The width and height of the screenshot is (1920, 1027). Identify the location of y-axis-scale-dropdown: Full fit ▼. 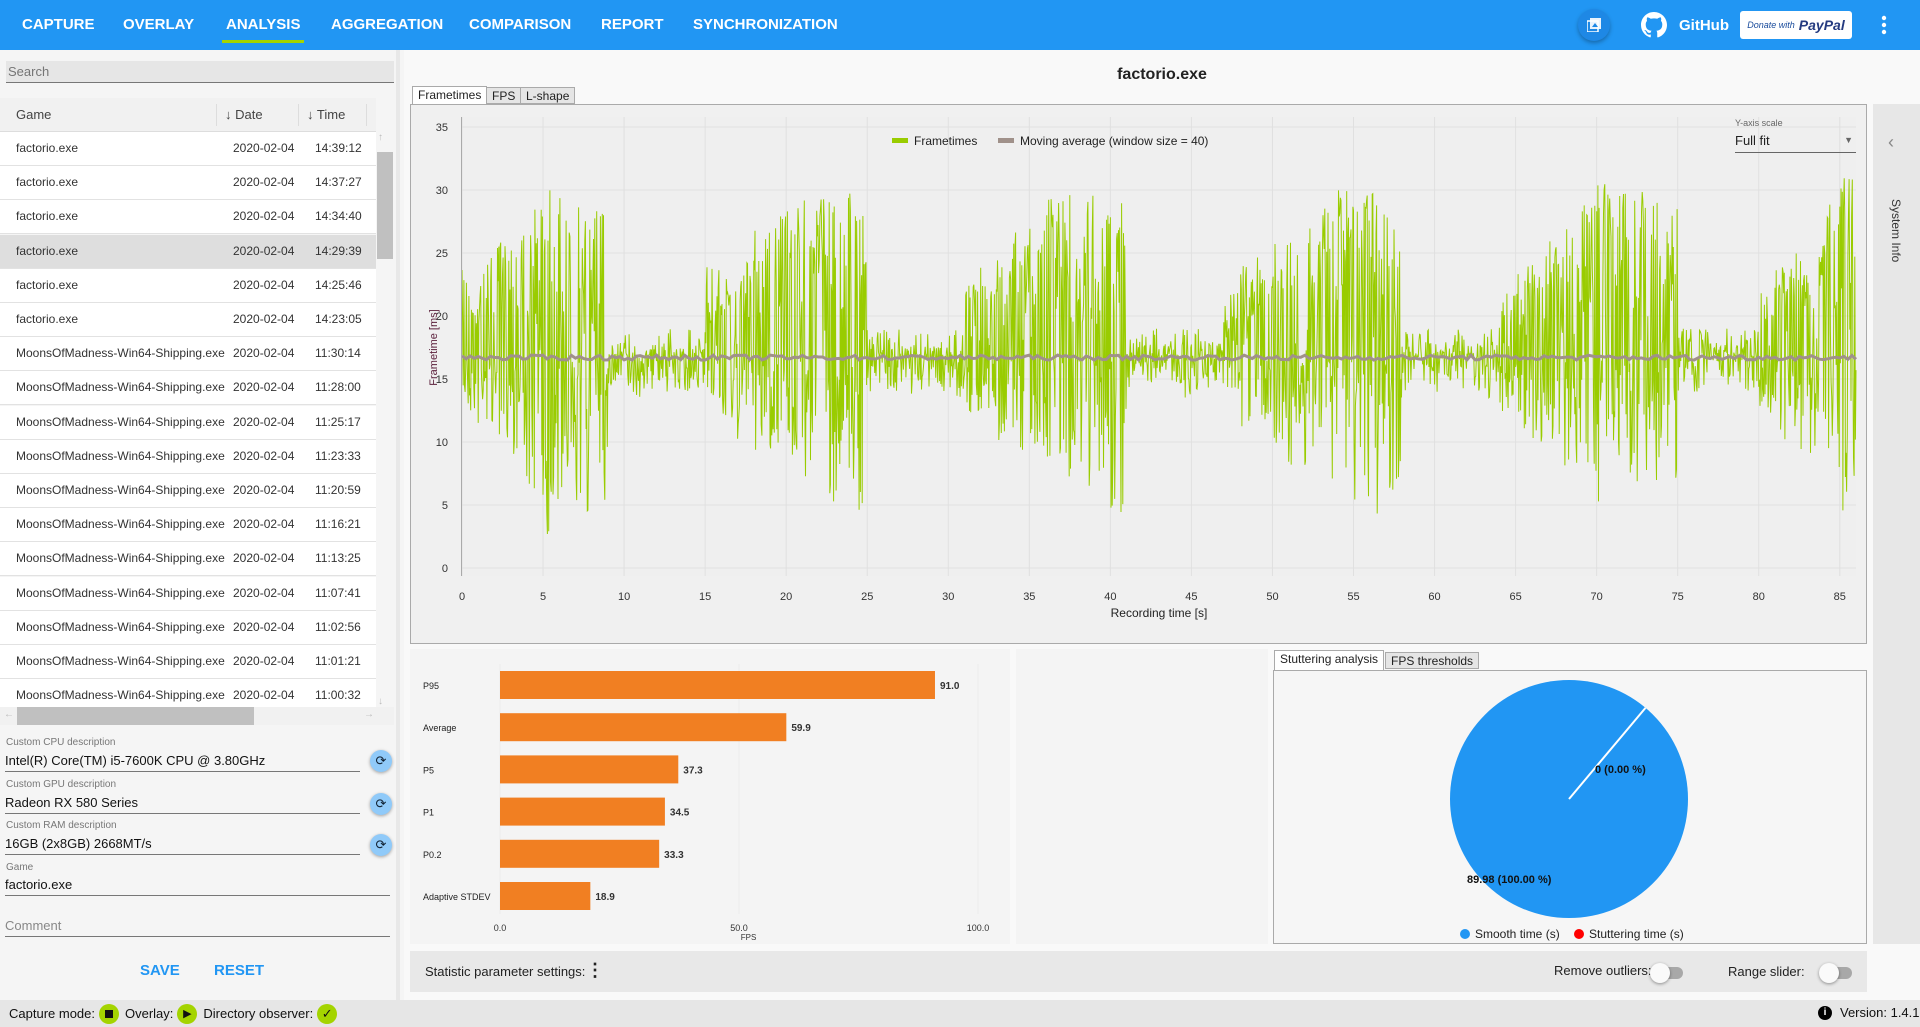
(1795, 143).